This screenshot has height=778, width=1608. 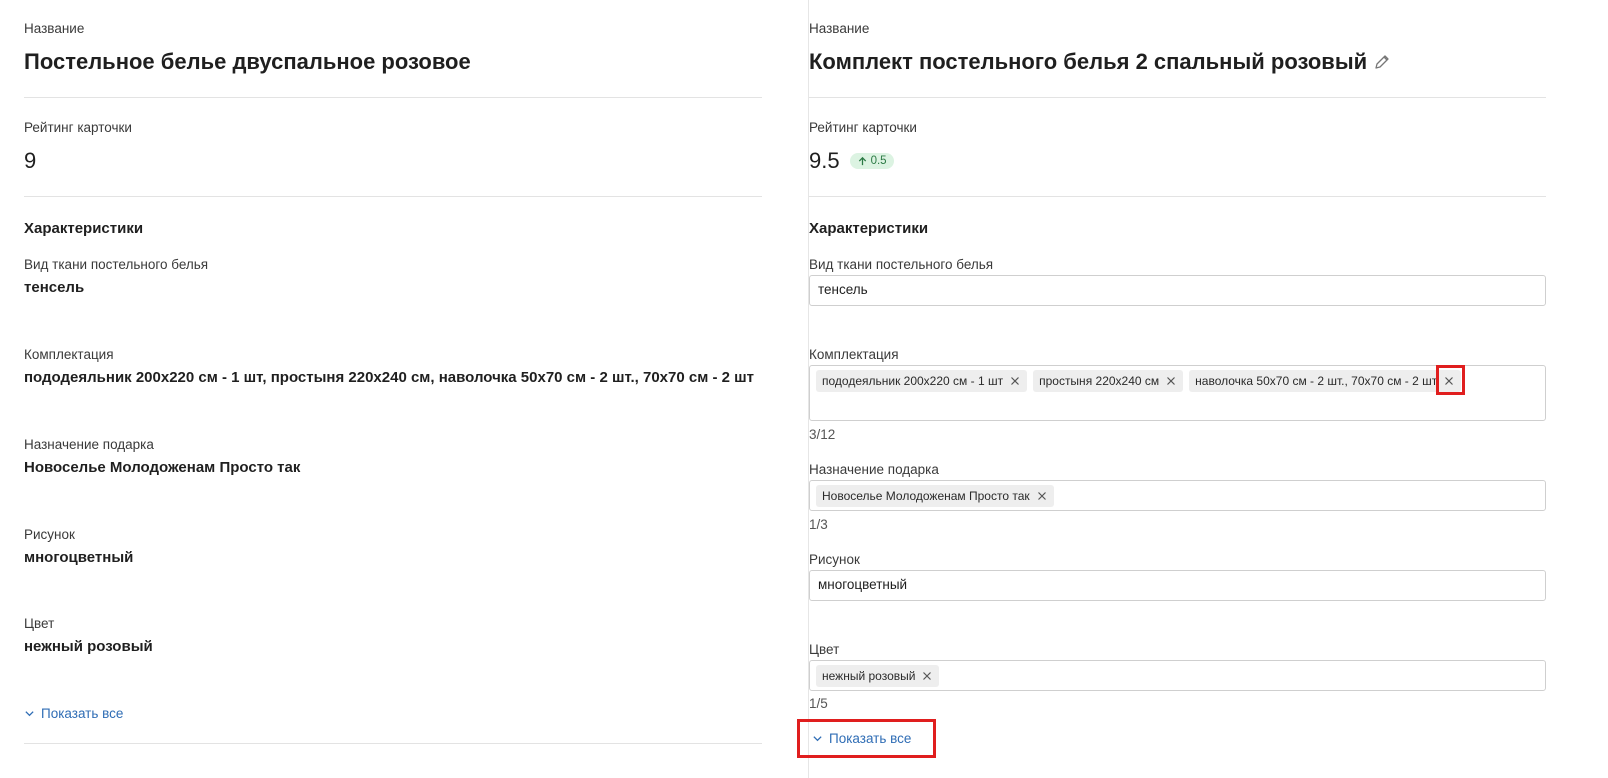 I want to click on tag: простыня 220x240 см, so click(x=1108, y=381).